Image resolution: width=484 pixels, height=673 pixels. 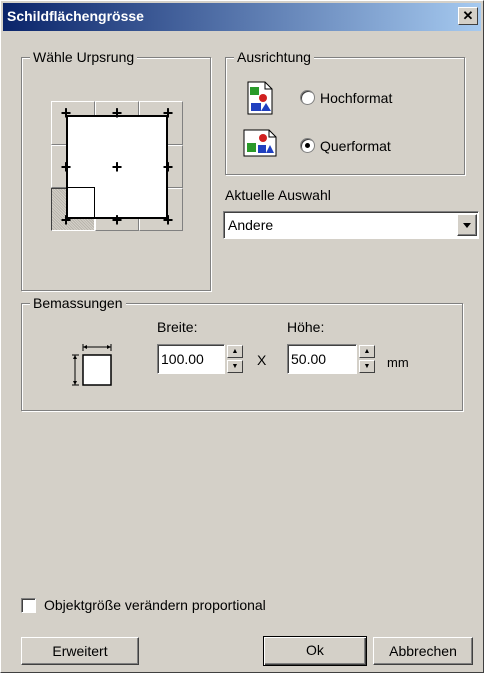 What do you see at coordinates (75, 16) in the screenshot?
I see `window-title: Schildflächengrösse` at bounding box center [75, 16].